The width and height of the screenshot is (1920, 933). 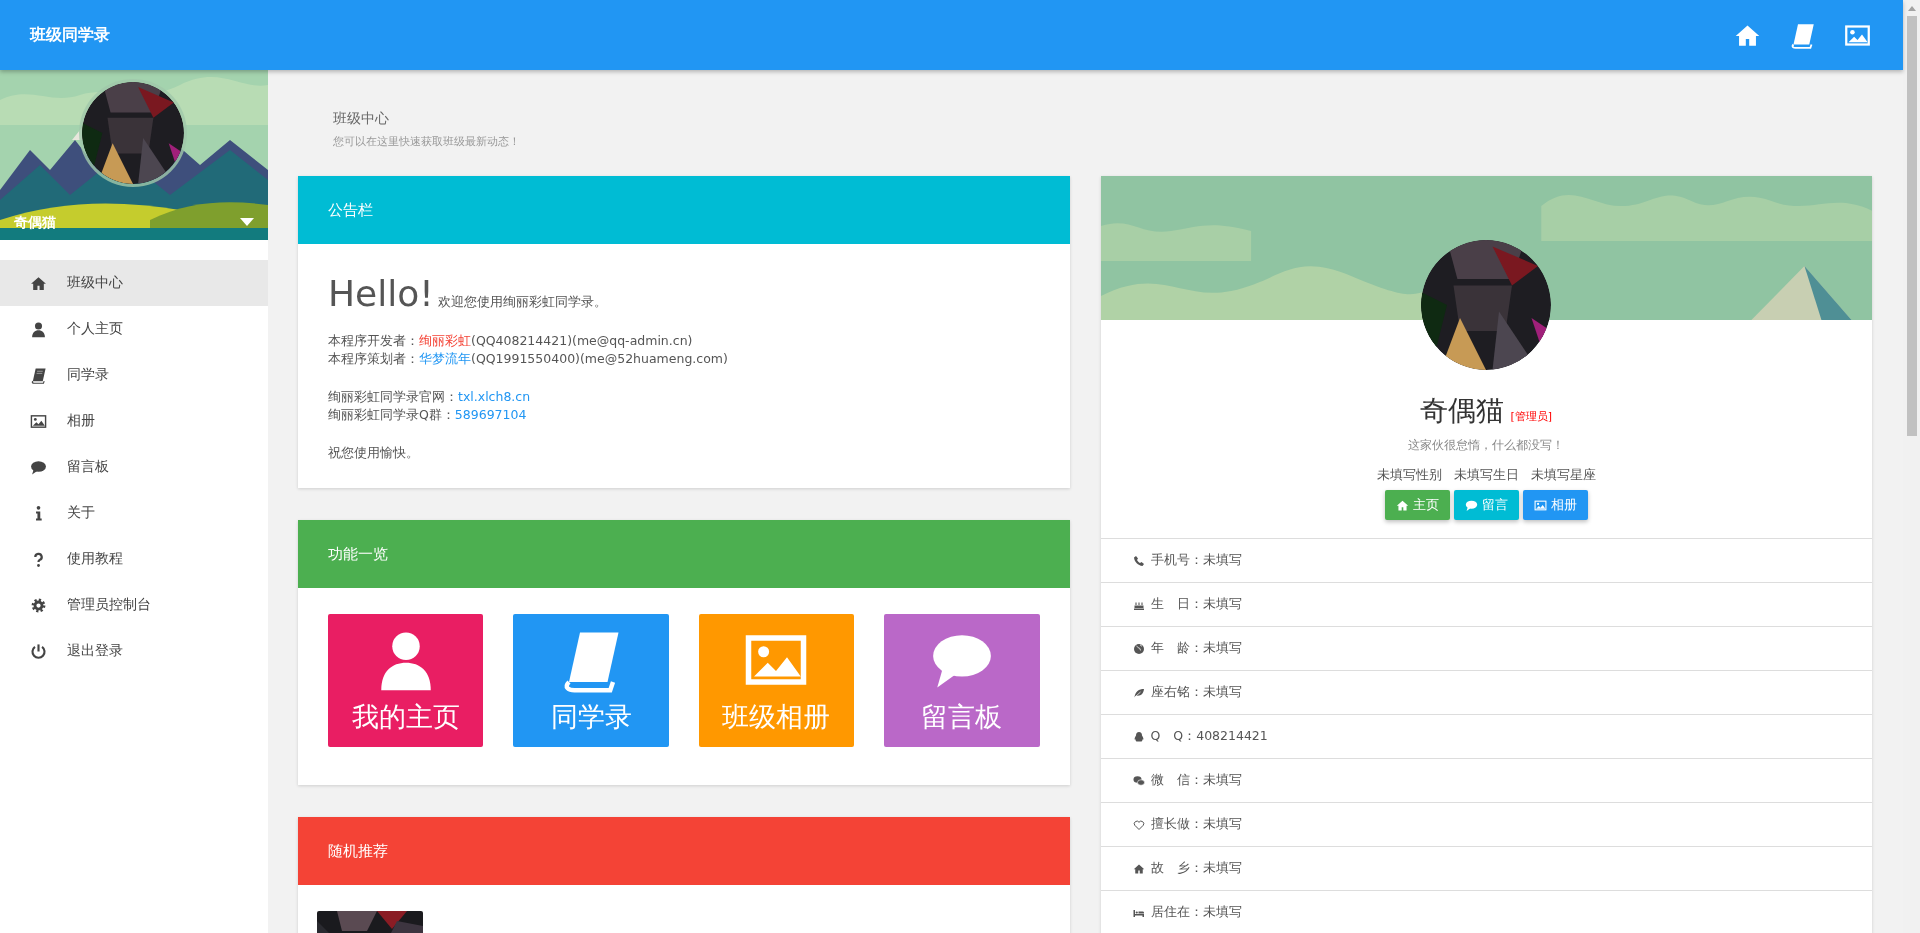 I want to click on profile-detail: 未填写生日, so click(x=1486, y=475).